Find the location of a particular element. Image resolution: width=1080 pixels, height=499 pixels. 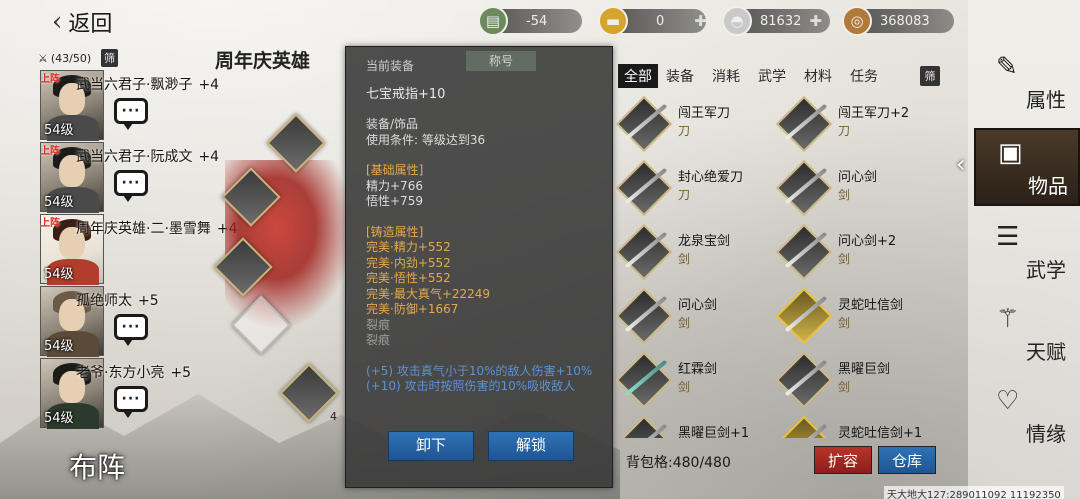

forge-stats-title: [铸造属性] is located at coordinates (395, 231).